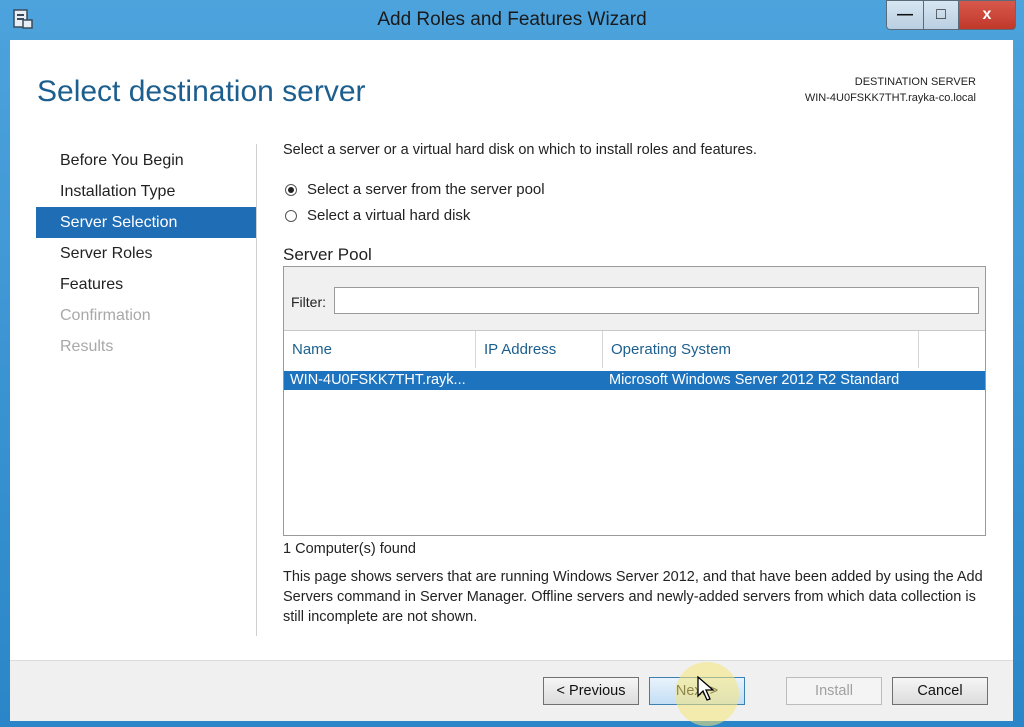 The height and width of the screenshot is (727, 1024). What do you see at coordinates (105, 315) in the screenshot?
I see `nav-item-confirmation: Confirmation` at bounding box center [105, 315].